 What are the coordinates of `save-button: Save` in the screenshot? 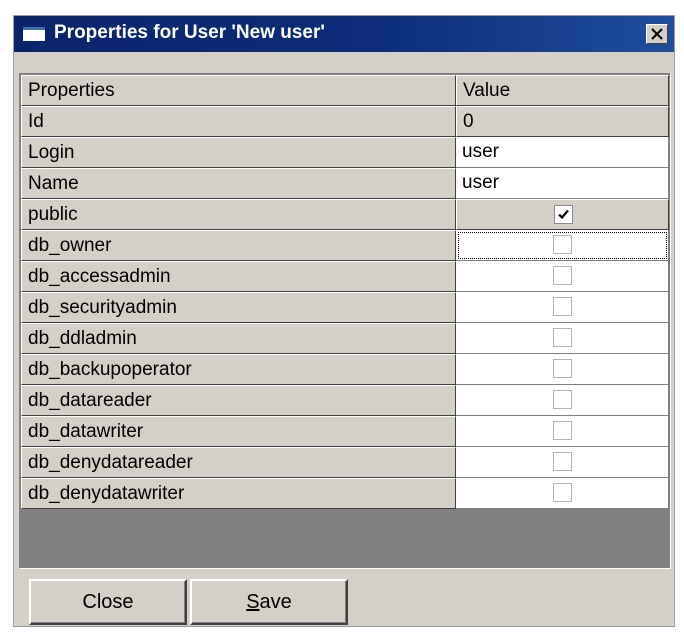 It's located at (269, 602).